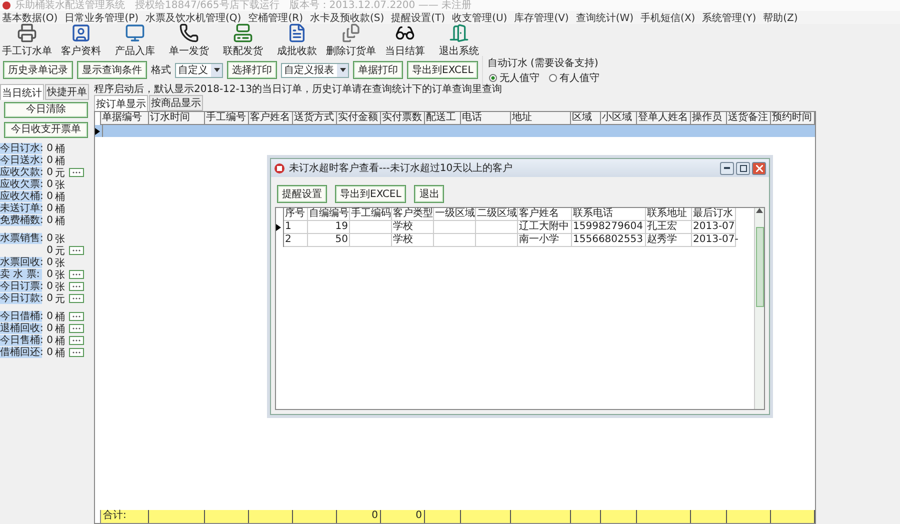 This screenshot has width=900, height=524. Describe the element at coordinates (297, 33) in the screenshot. I see `document-icon` at that location.